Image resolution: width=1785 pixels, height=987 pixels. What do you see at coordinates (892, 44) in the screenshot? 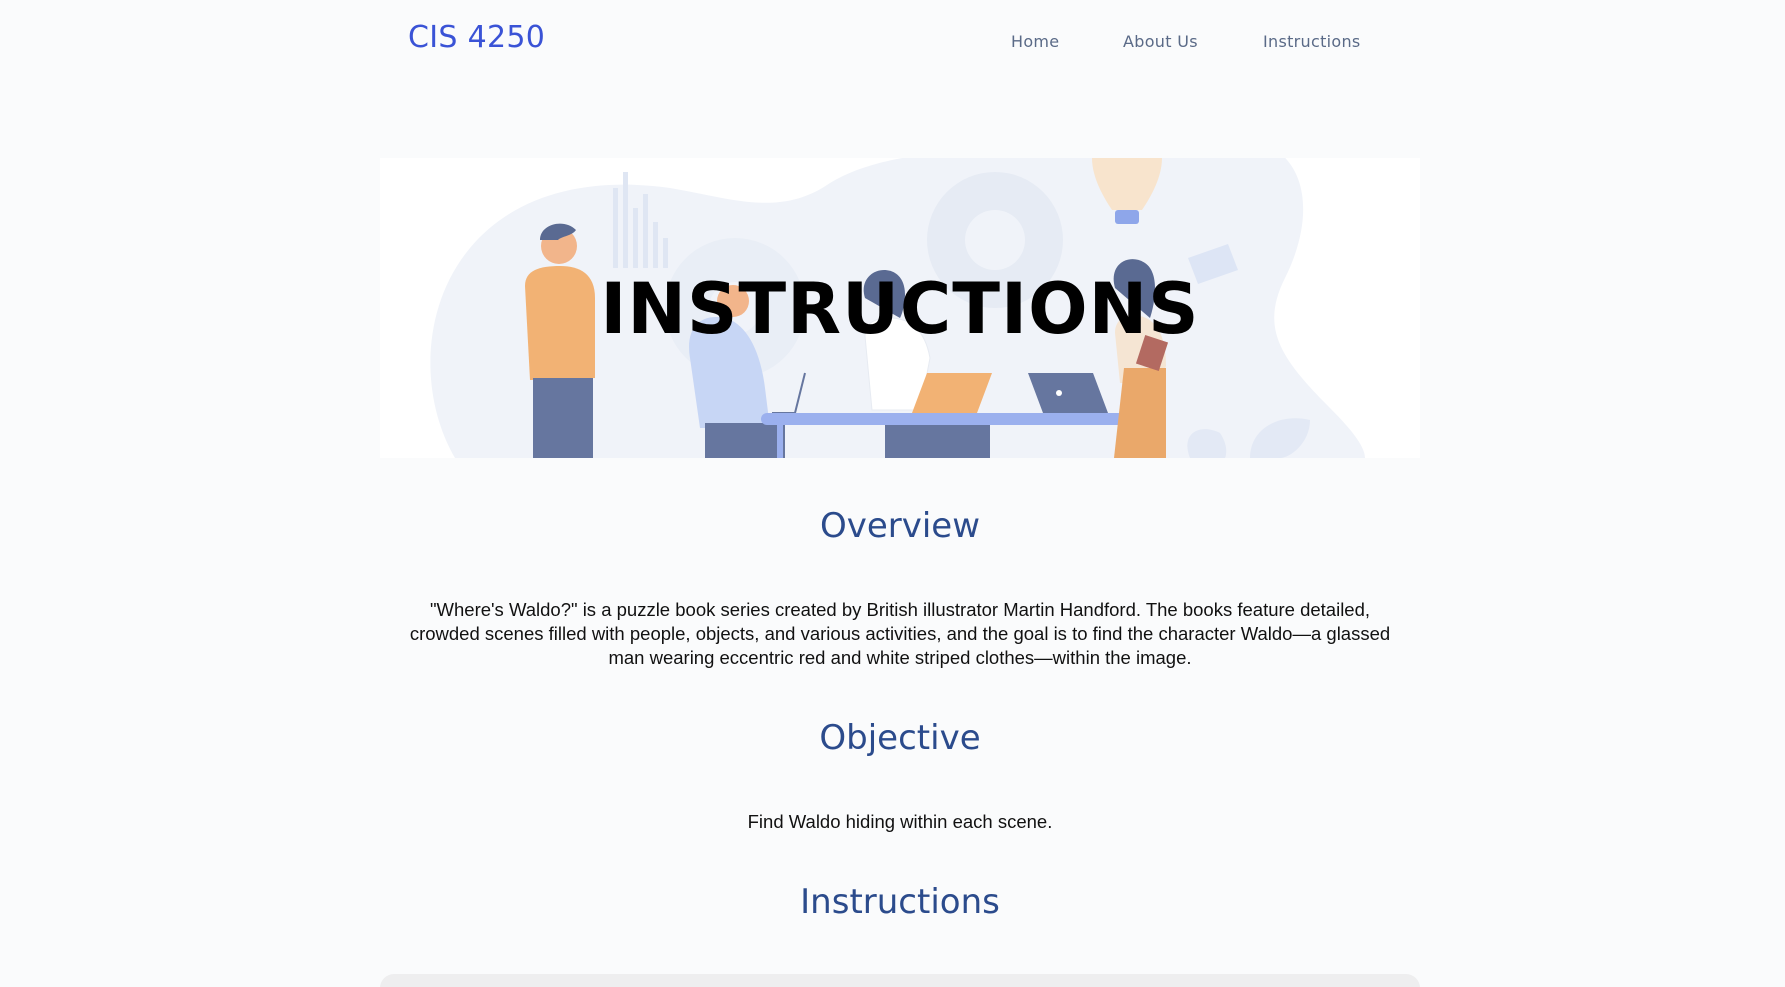
I see `top-nav: Home About Us Instructions` at bounding box center [892, 44].